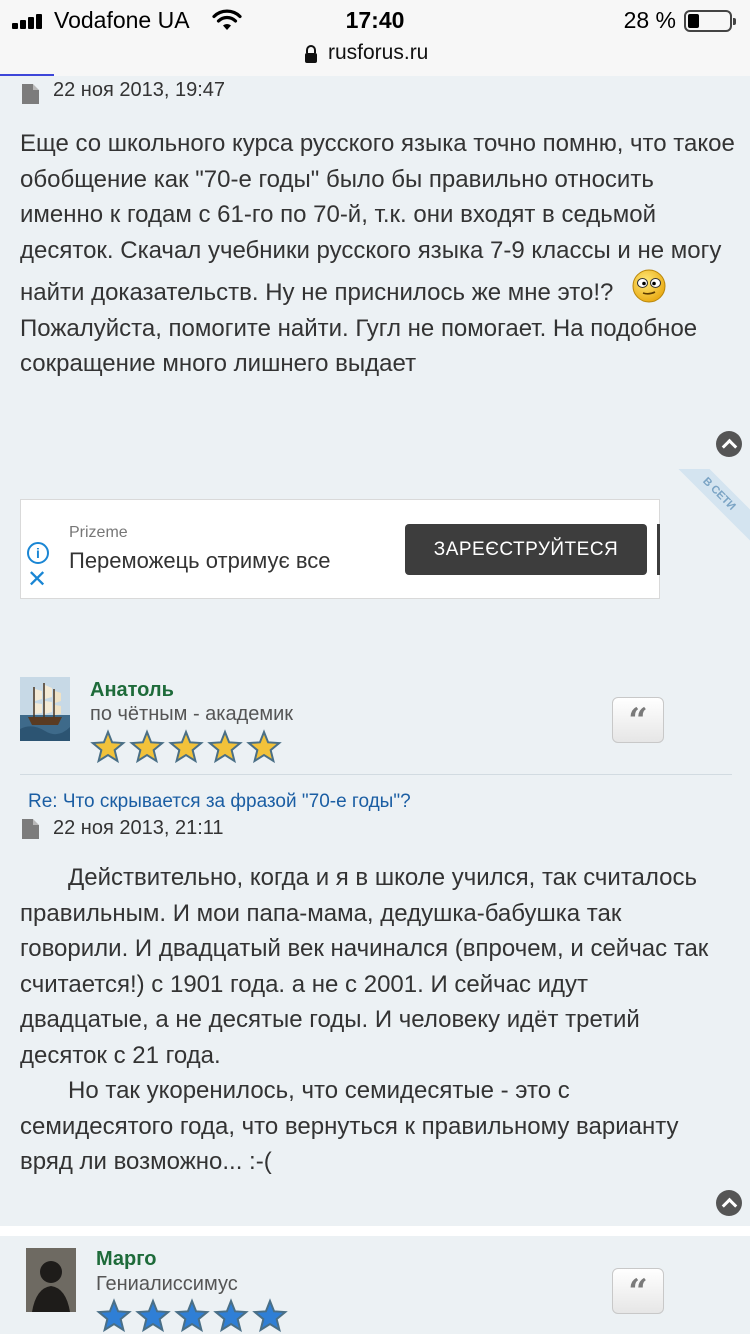  What do you see at coordinates (311, 54) in the screenshot?
I see `lock-icon` at bounding box center [311, 54].